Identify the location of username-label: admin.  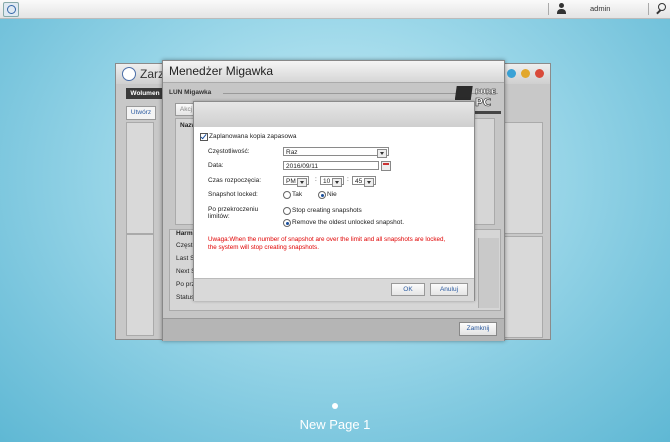
(600, 8).